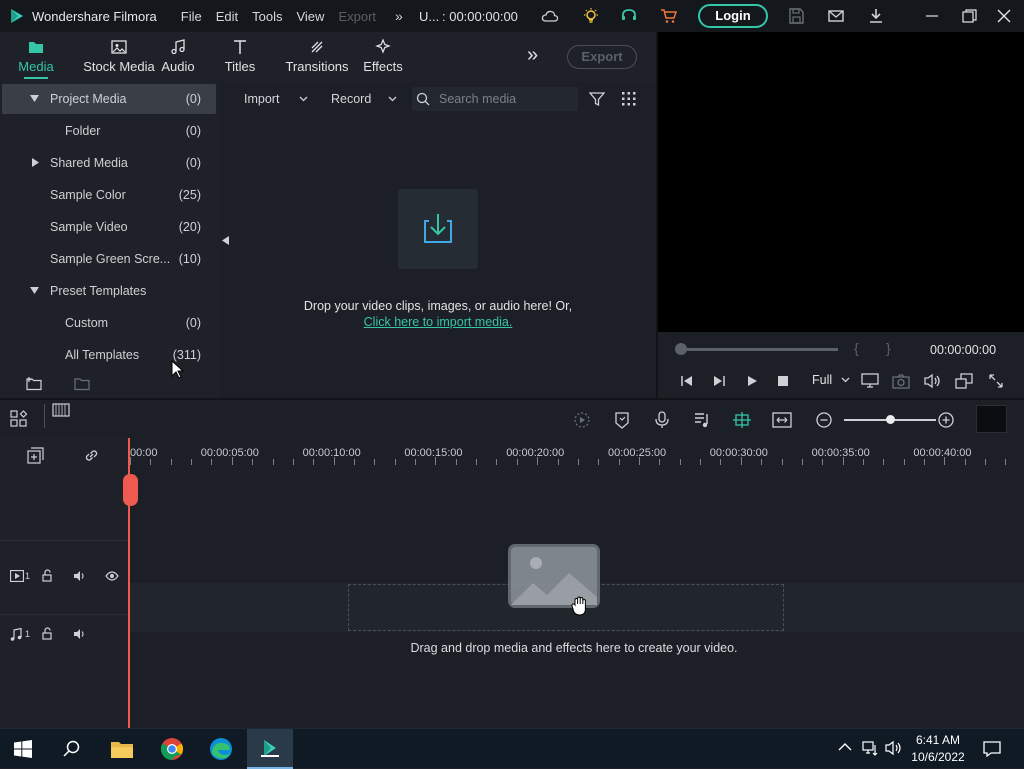  I want to click on mark-out-button: }, so click(888, 348).